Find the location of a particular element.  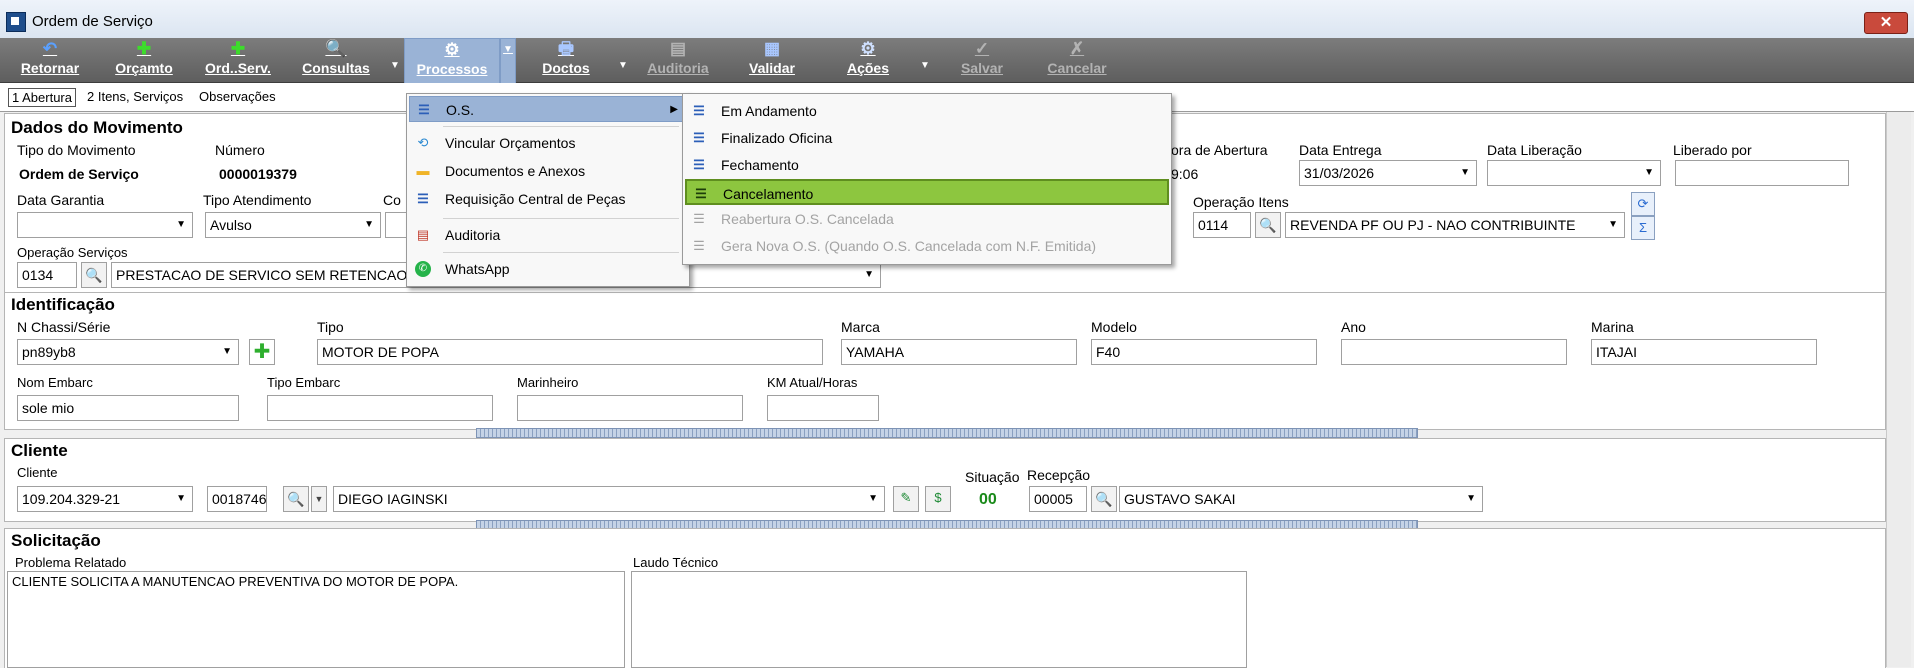

acoes-dropdown-icon: ▼ is located at coordinates (925, 65).